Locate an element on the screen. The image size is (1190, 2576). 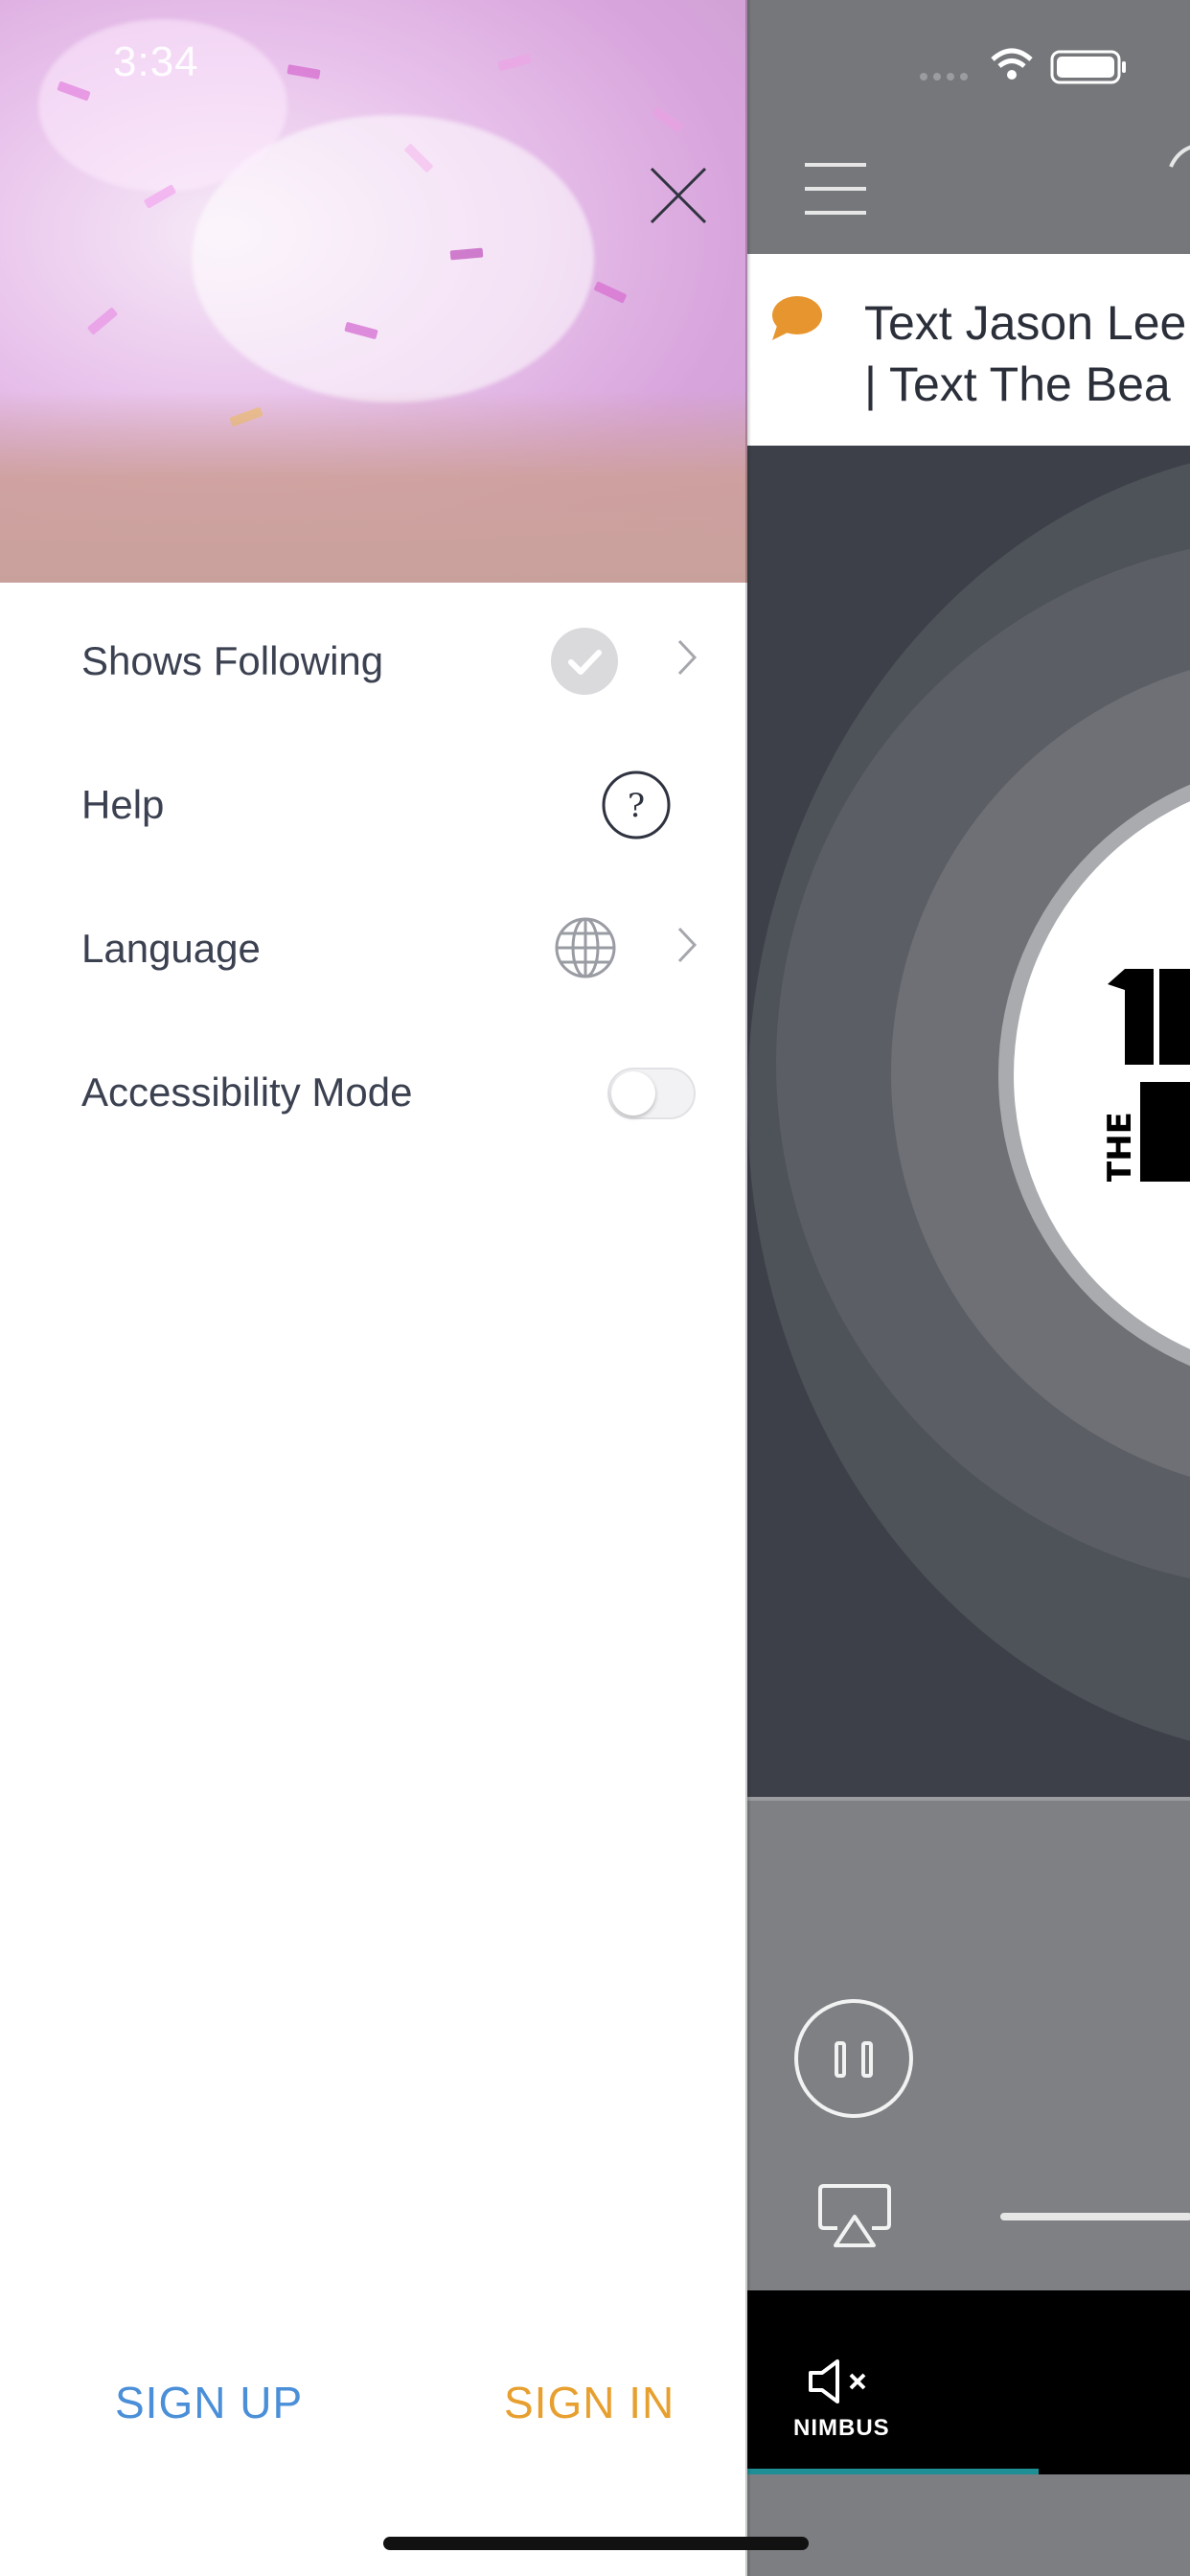
menu-item-shows-following: Shows Following is located at coordinates (374, 664).